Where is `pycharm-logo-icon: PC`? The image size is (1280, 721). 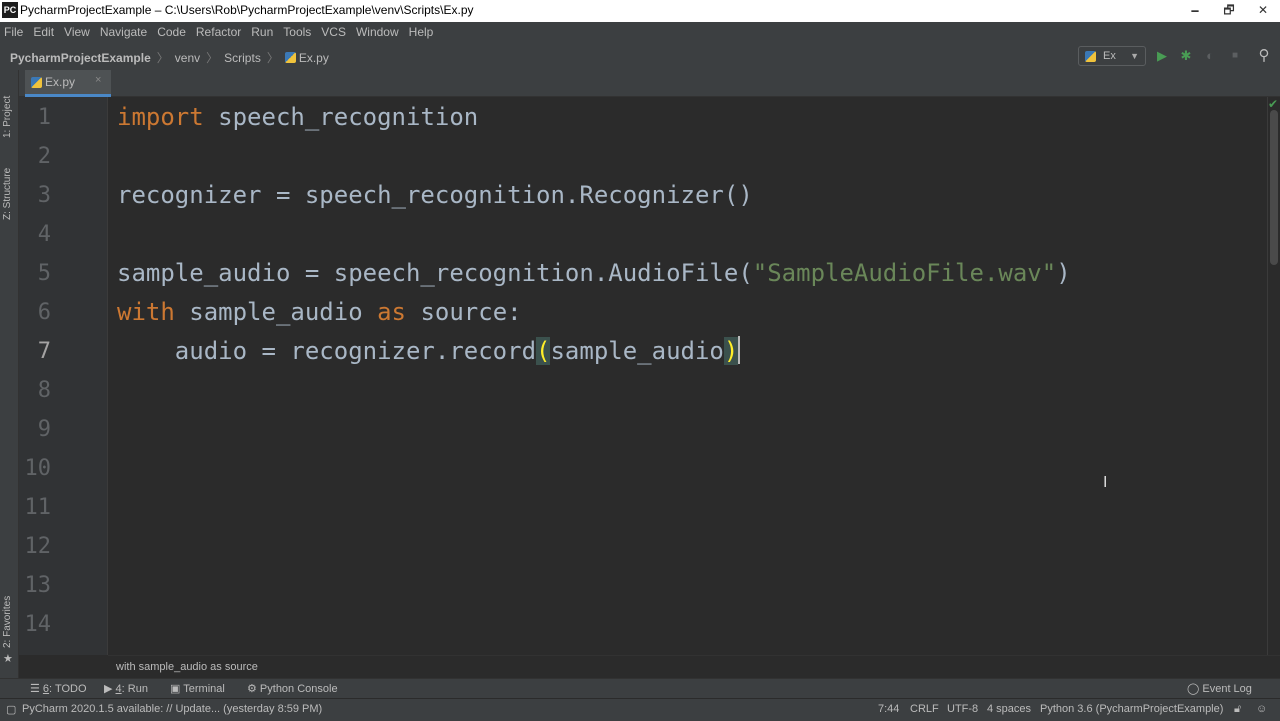 pycharm-logo-icon: PC is located at coordinates (10, 10).